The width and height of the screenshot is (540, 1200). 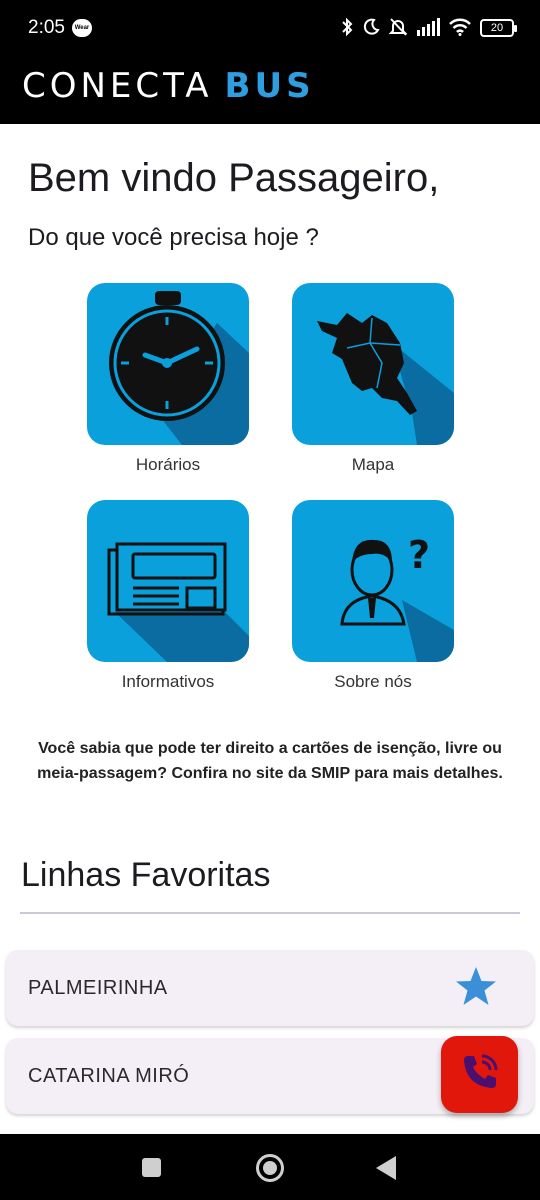 I want to click on tile-mapa: Mapa, so click(x=373, y=379).